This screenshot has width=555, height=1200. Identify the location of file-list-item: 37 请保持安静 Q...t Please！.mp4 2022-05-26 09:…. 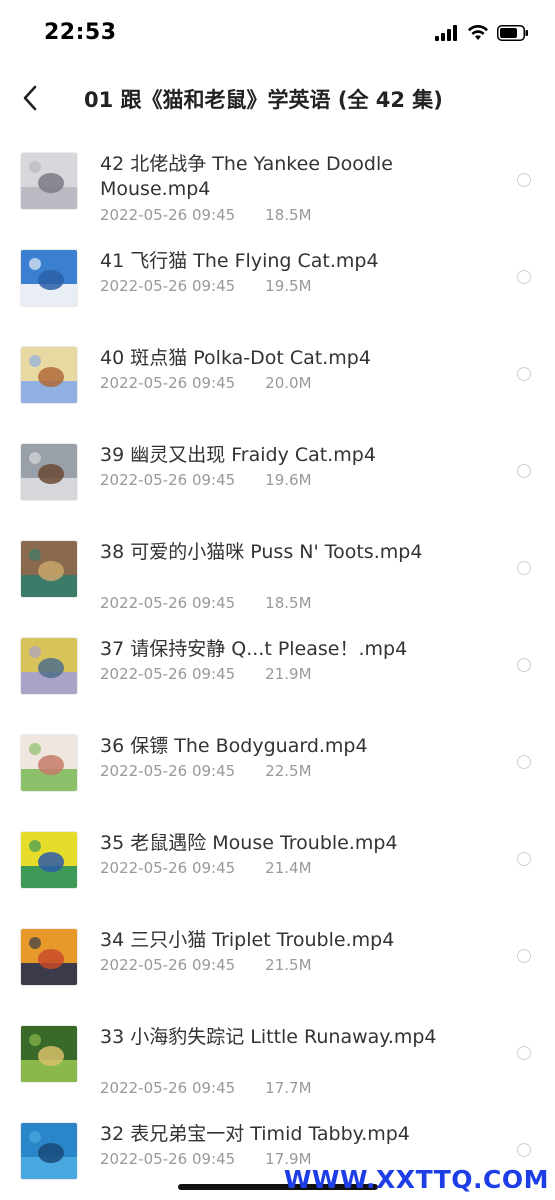
(277, 663).